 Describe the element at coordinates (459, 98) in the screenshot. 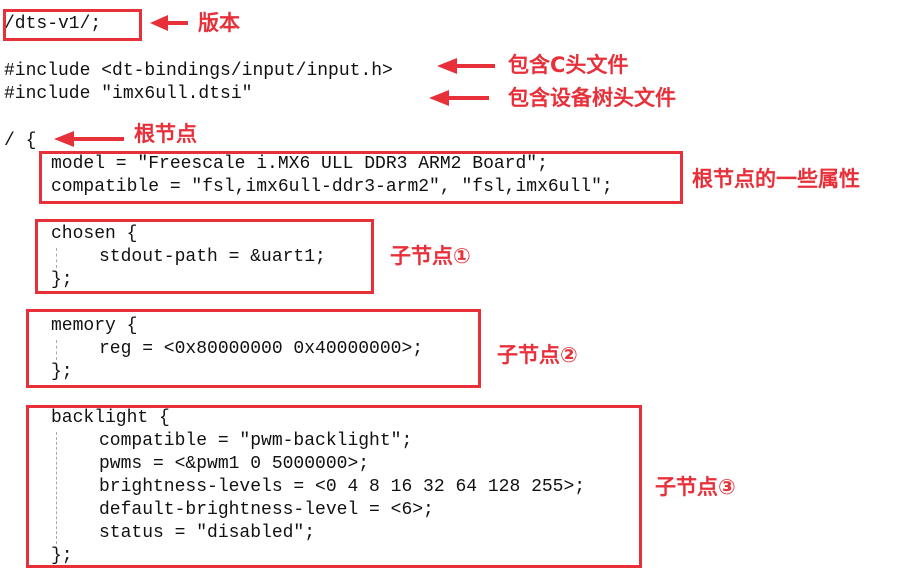

I see `arrow-include-dtsi-icon` at that location.